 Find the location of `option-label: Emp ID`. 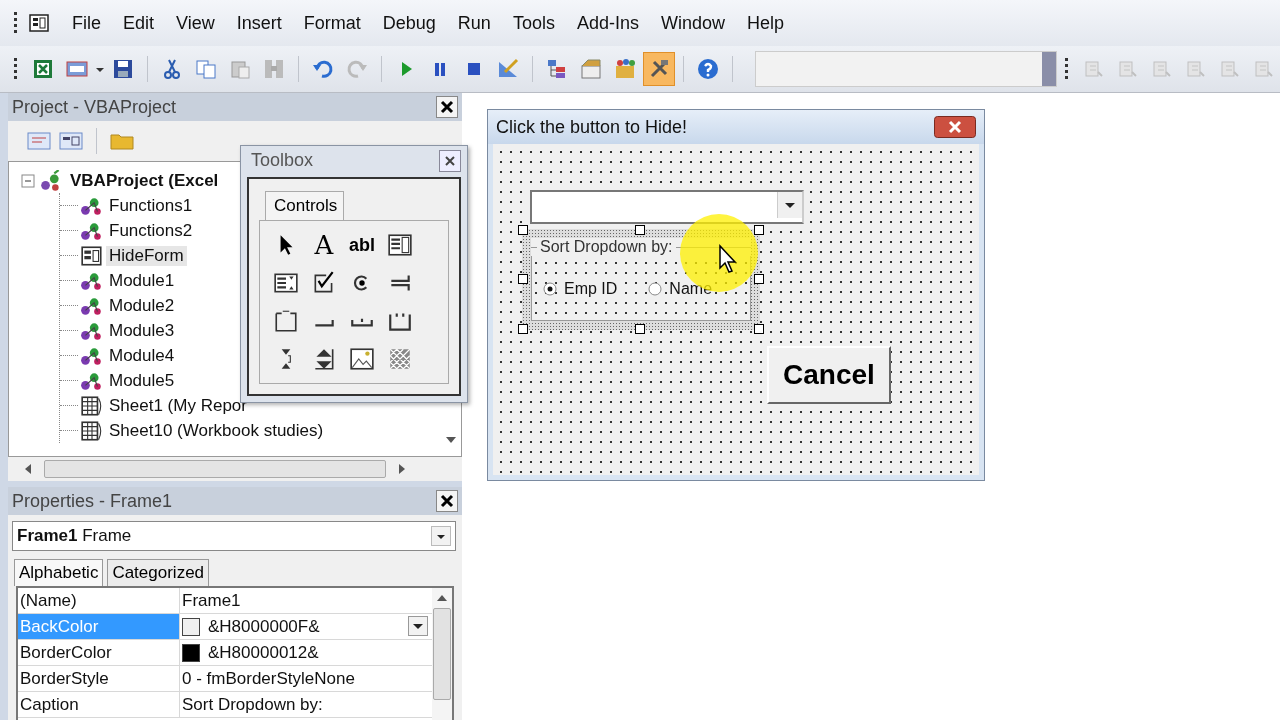

option-label: Emp ID is located at coordinates (591, 289).